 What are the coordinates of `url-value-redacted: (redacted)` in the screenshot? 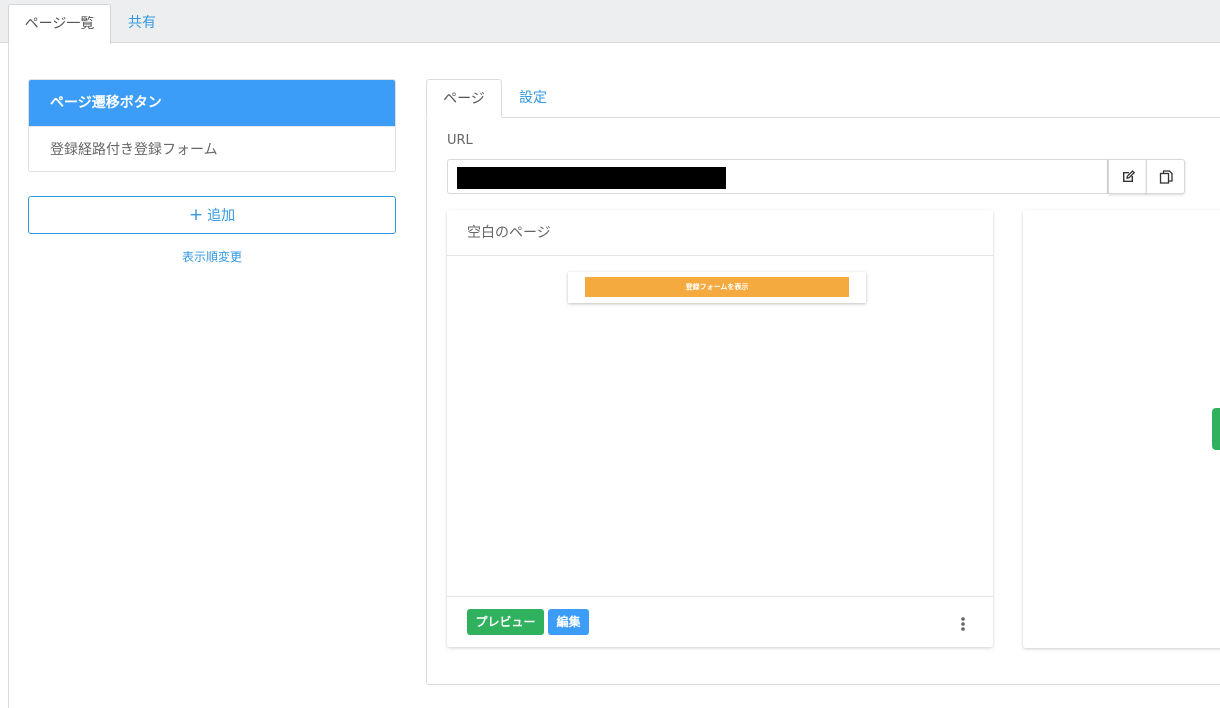 It's located at (591, 178).